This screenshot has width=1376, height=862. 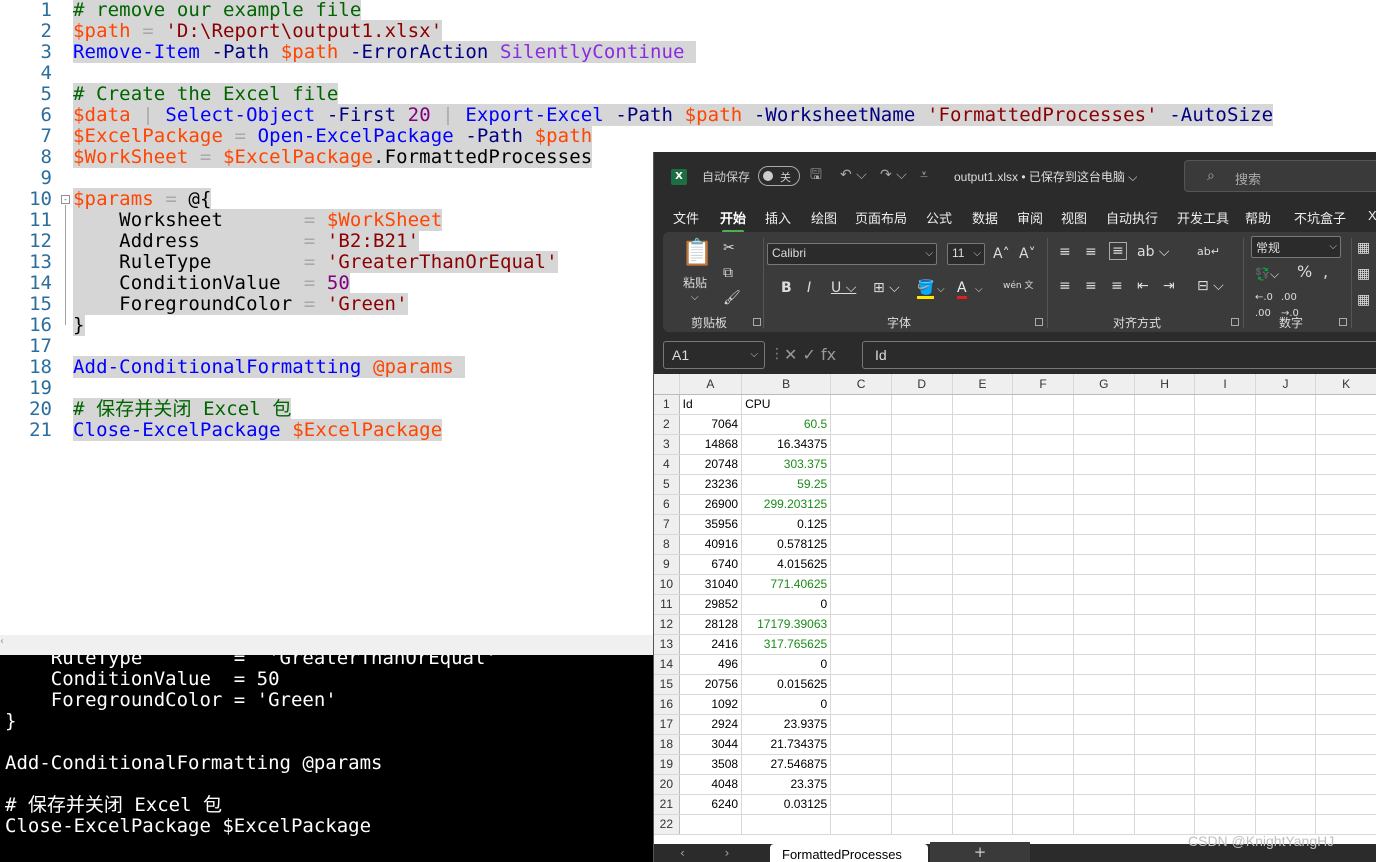 I want to click on decrease-font-icon: A˅, so click(x=1027, y=254).